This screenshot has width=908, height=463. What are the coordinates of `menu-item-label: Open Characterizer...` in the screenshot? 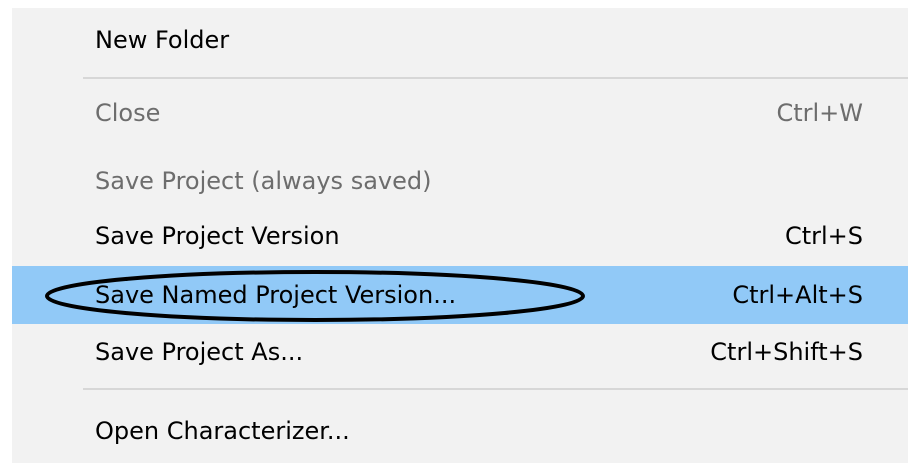 It's located at (222, 431).